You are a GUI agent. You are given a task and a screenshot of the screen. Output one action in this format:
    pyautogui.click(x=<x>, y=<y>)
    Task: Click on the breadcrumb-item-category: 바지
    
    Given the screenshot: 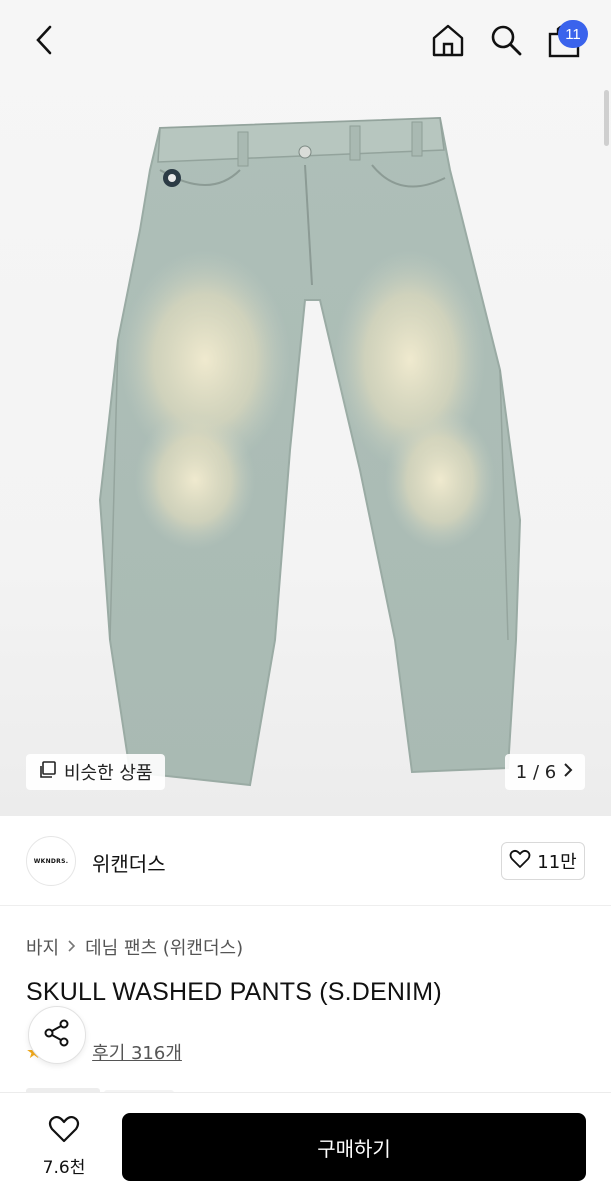 What is the action you would take?
    pyautogui.click(x=42, y=947)
    